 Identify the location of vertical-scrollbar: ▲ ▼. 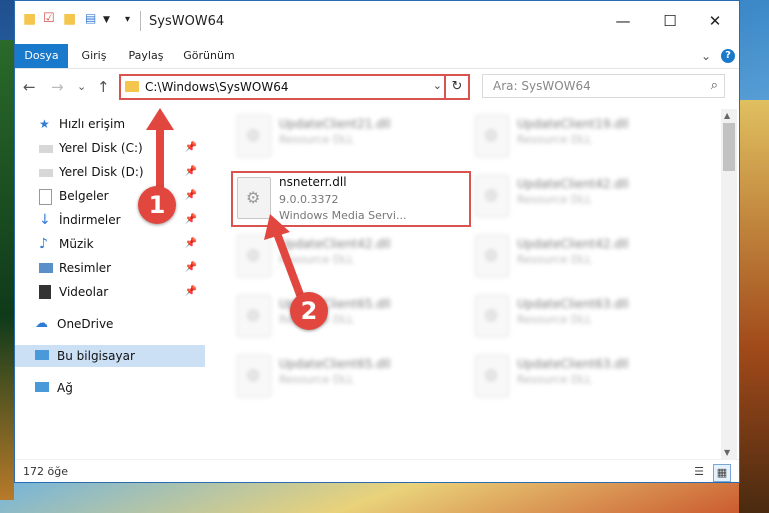
(729, 284).